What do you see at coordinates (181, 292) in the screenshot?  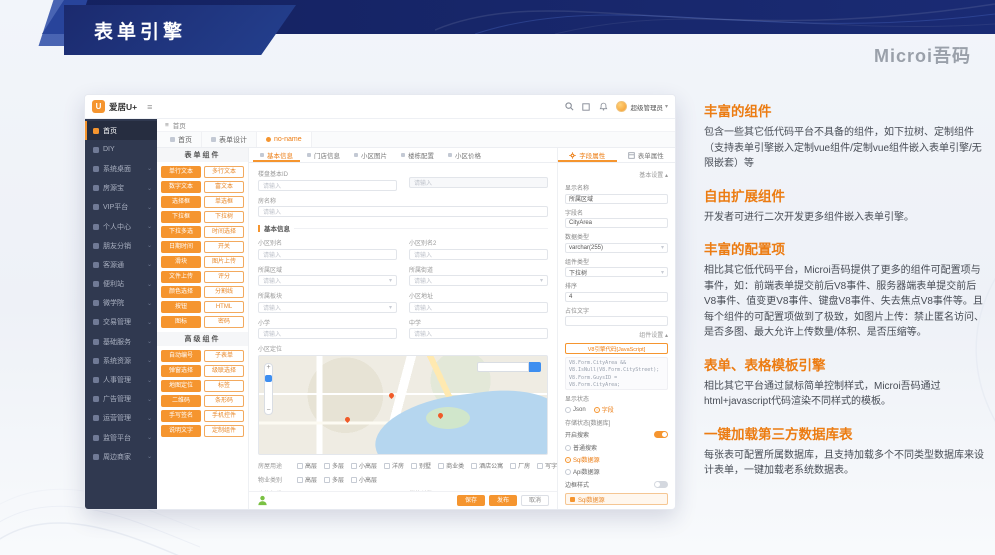 I see `component-button: 颜色选择` at bounding box center [181, 292].